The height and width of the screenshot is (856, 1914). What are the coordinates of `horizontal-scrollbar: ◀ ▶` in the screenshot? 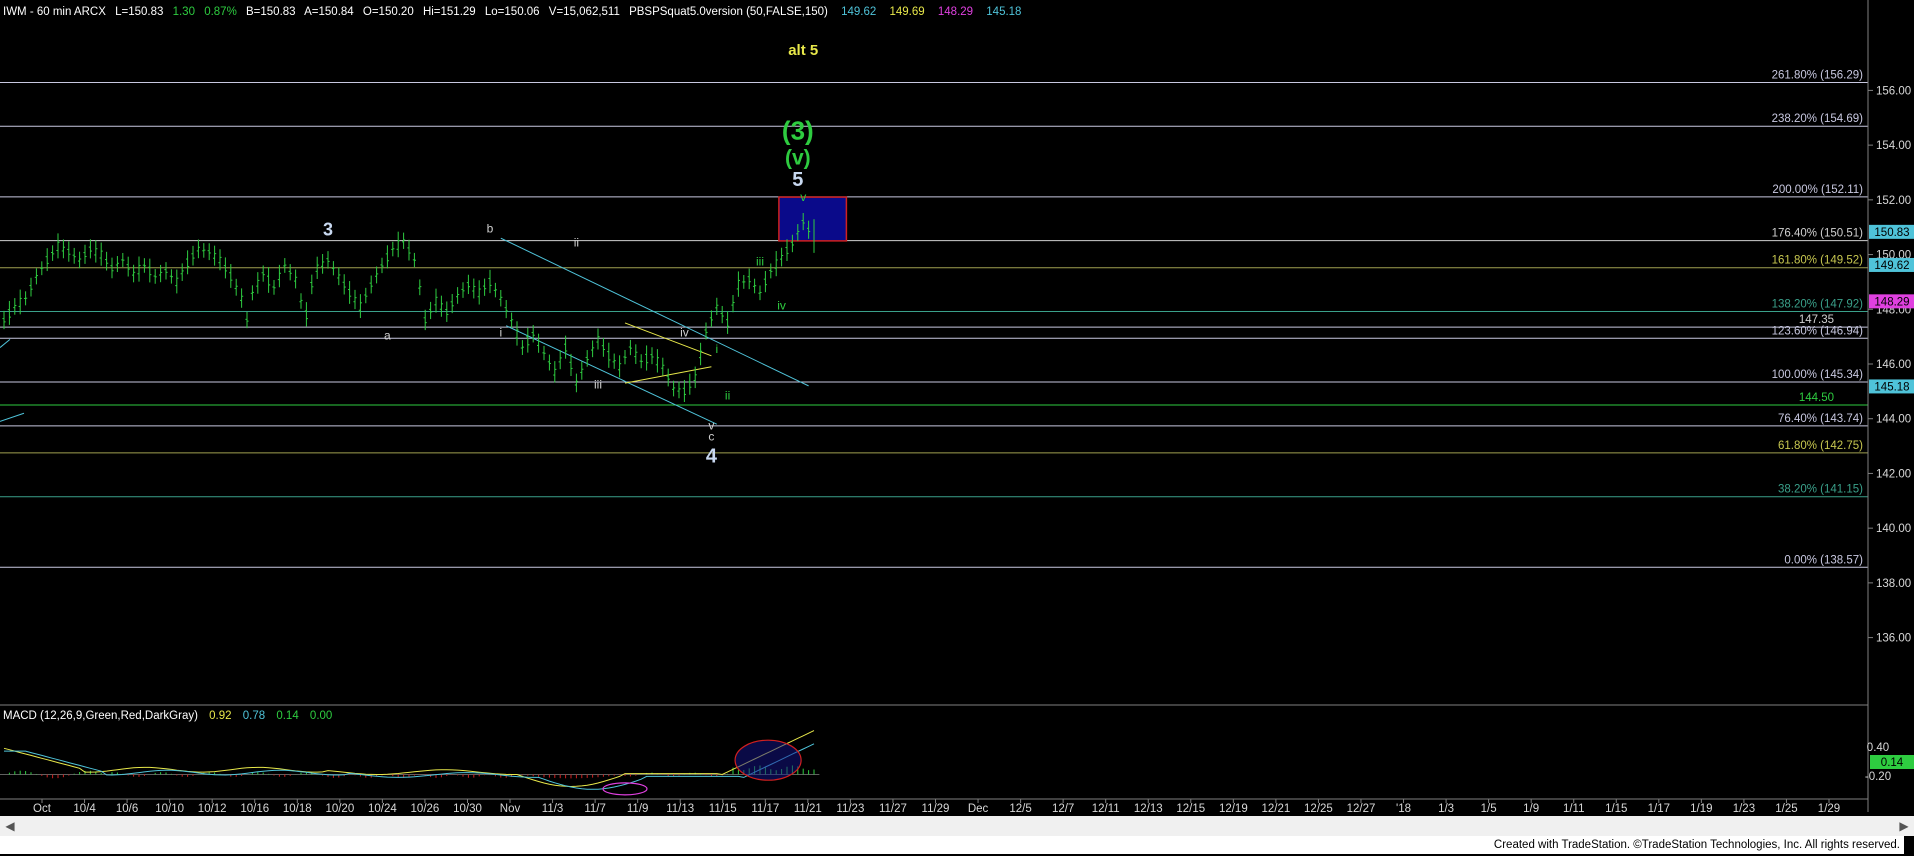 It's located at (957, 826).